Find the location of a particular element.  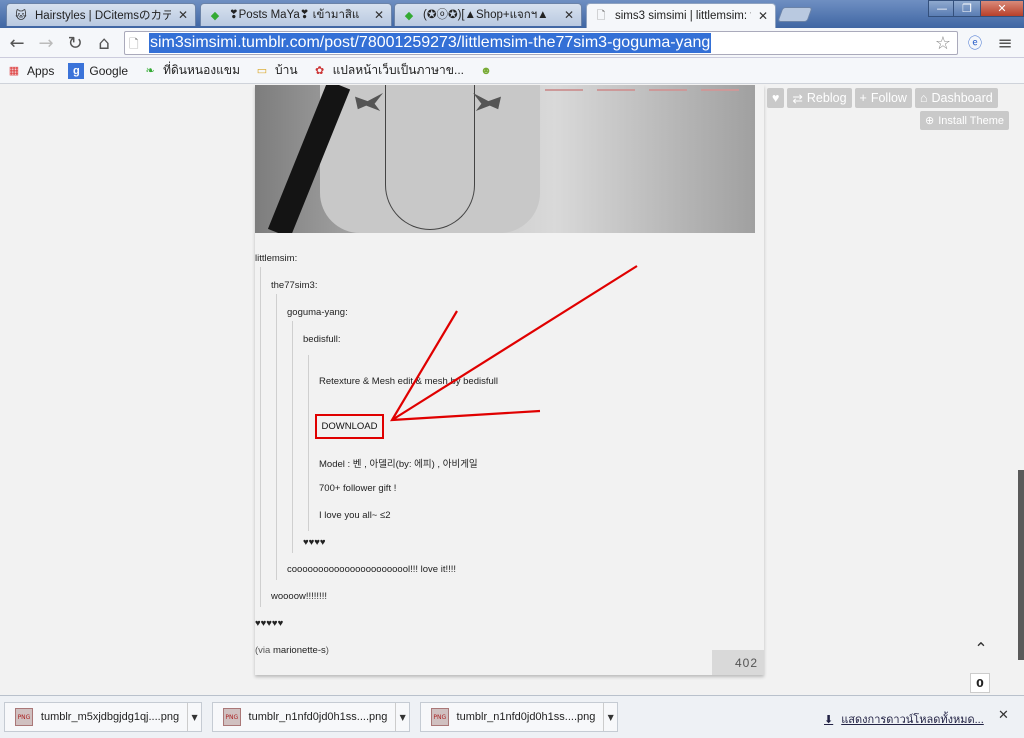

tab-hairstyles: 🐱 Hairstyles | DCitemsのカテゴ ✕ is located at coordinates (101, 14).